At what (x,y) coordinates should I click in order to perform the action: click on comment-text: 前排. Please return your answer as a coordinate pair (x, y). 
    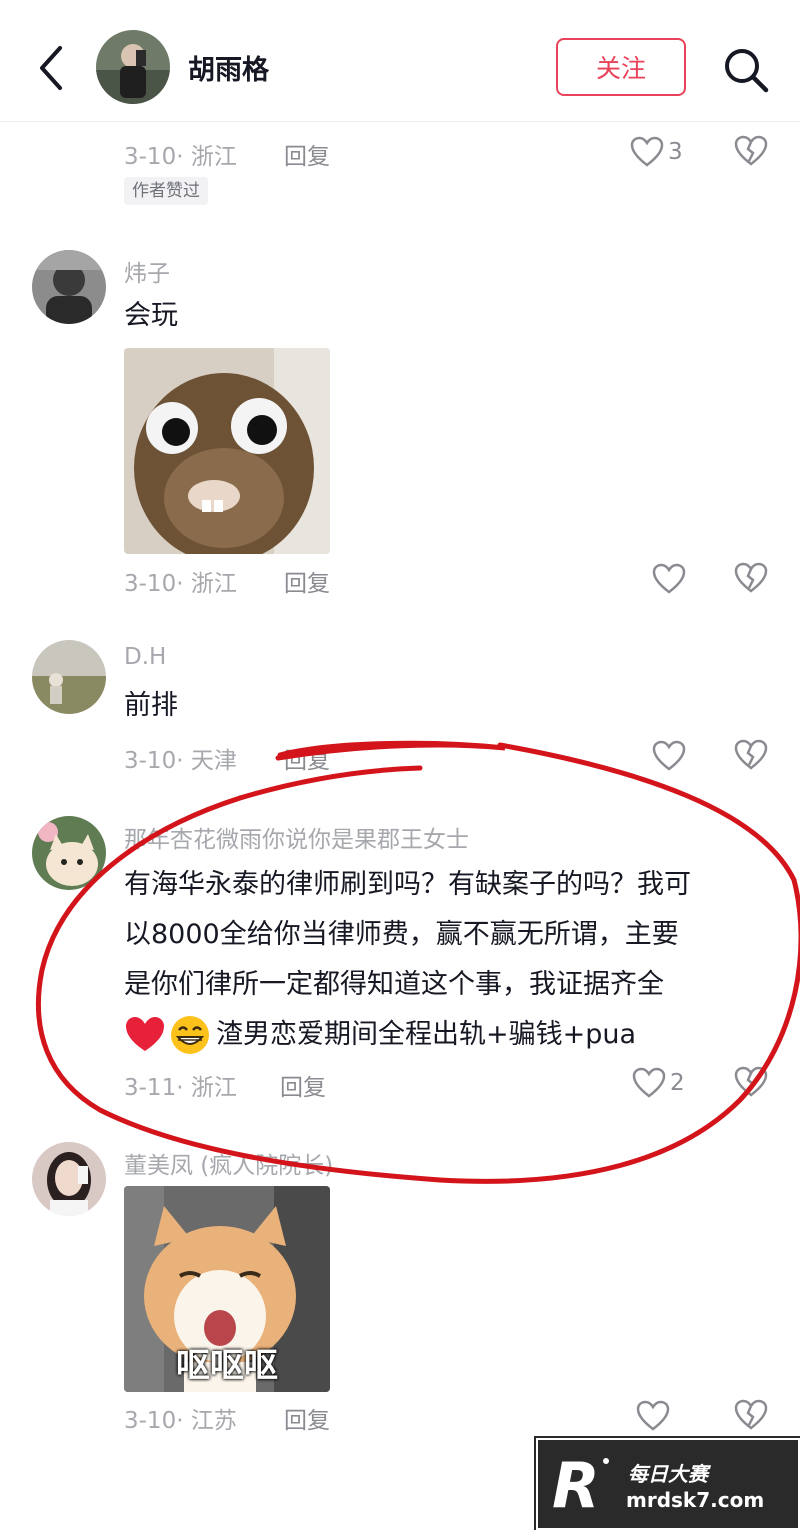
    Looking at the image, I should click on (151, 705).